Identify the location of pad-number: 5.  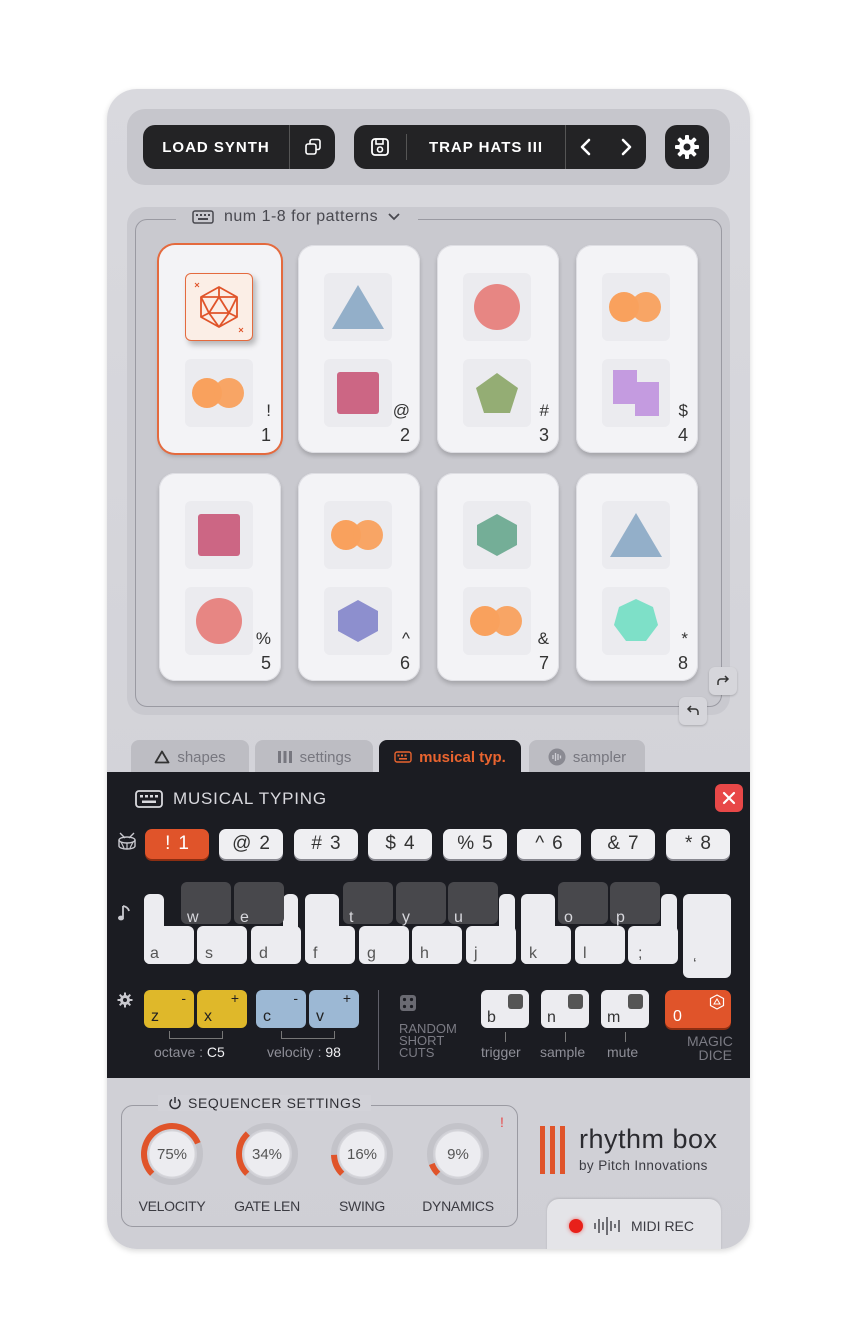
(265, 663).